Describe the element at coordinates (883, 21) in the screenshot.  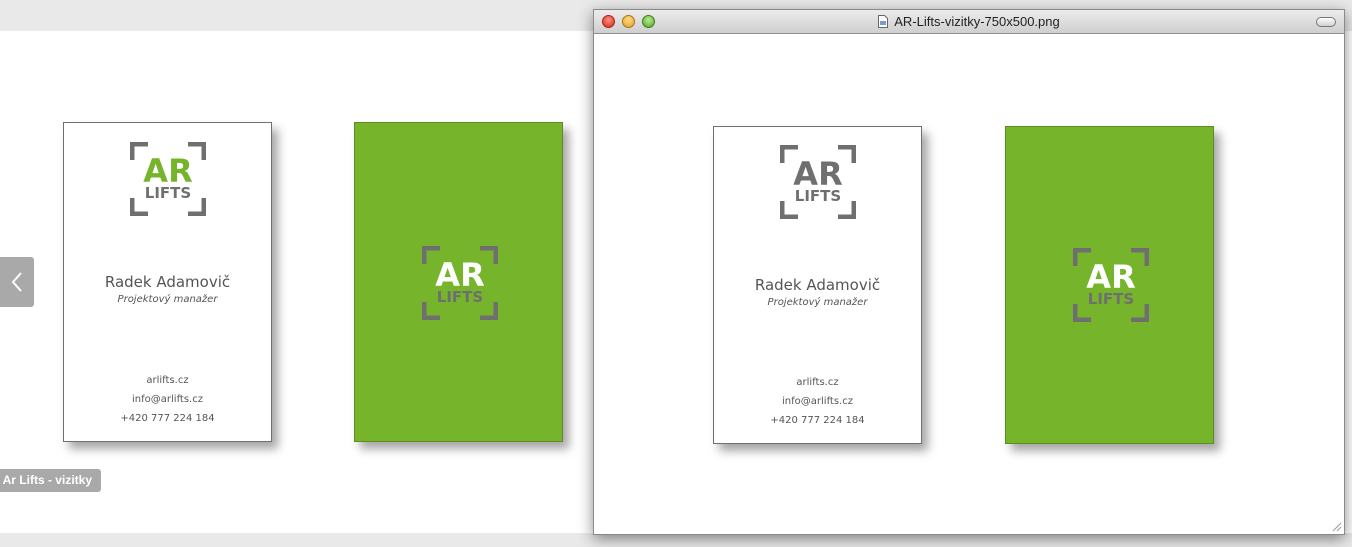
I see `image-file-icon` at that location.